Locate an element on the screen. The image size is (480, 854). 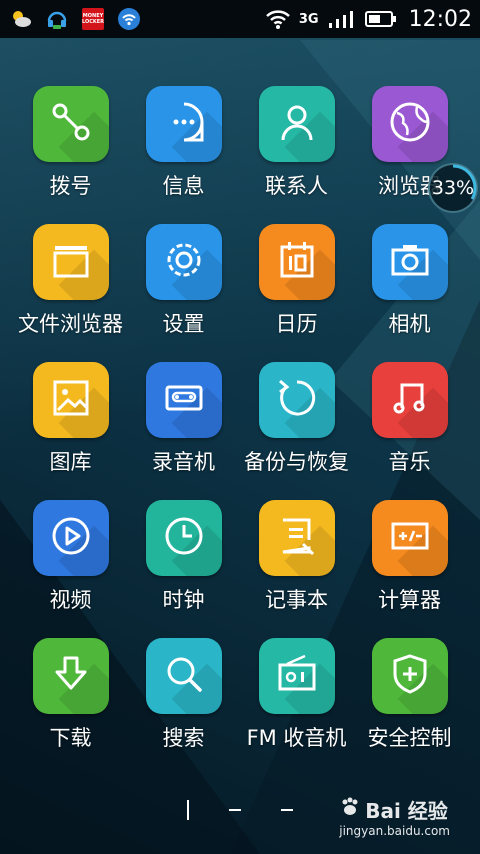
app-label: 下载 is located at coordinates (70, 738).